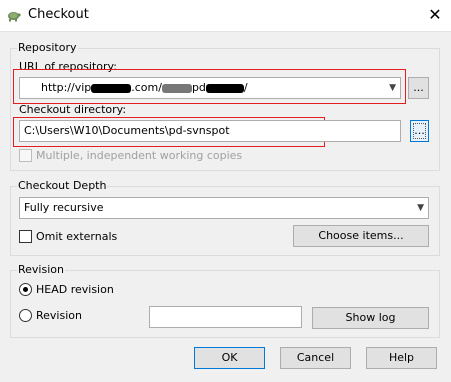  What do you see at coordinates (41, 269) in the screenshot?
I see `revision-group-label: Revision` at bounding box center [41, 269].